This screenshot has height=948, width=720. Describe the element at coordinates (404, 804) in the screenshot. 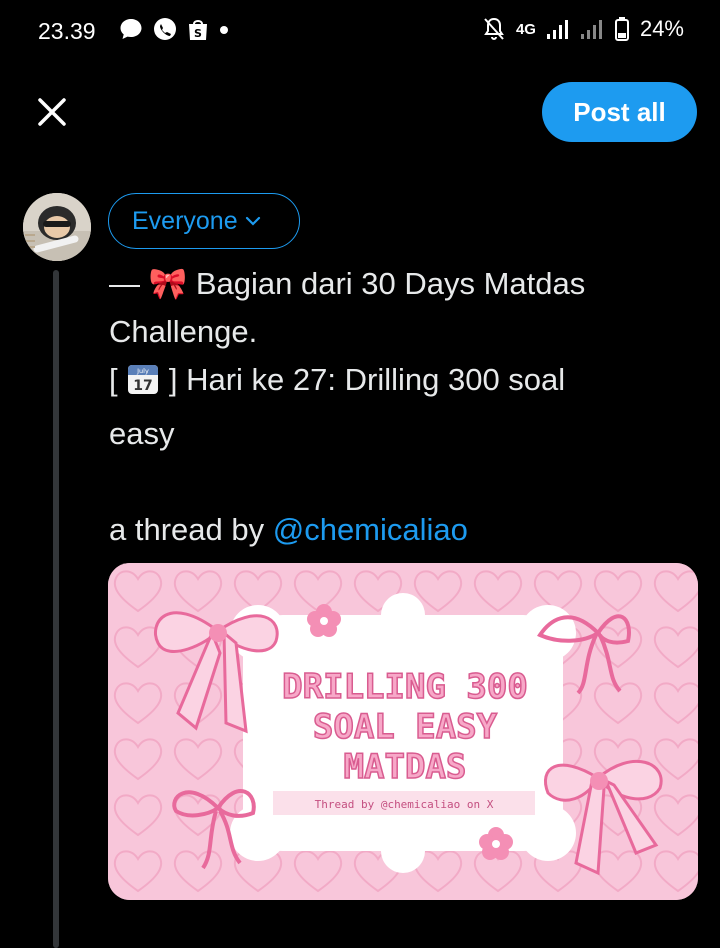

I see `media-caption: Thread by @chemicaliao on X` at that location.